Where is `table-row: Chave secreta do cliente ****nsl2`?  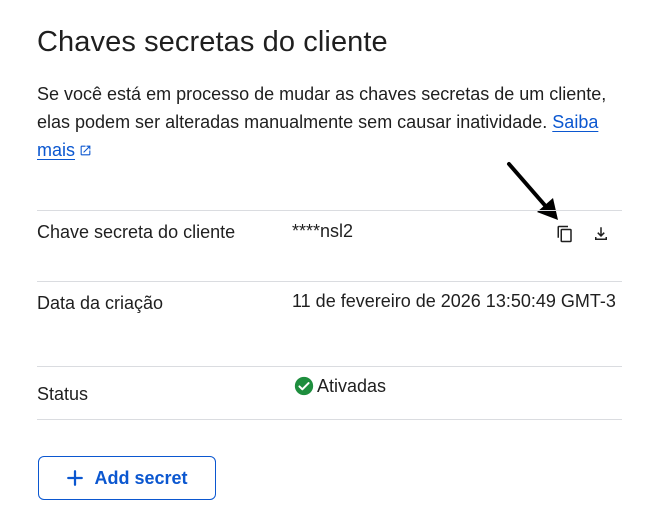 table-row: Chave secreta do cliente ****nsl2 is located at coordinates (329, 245).